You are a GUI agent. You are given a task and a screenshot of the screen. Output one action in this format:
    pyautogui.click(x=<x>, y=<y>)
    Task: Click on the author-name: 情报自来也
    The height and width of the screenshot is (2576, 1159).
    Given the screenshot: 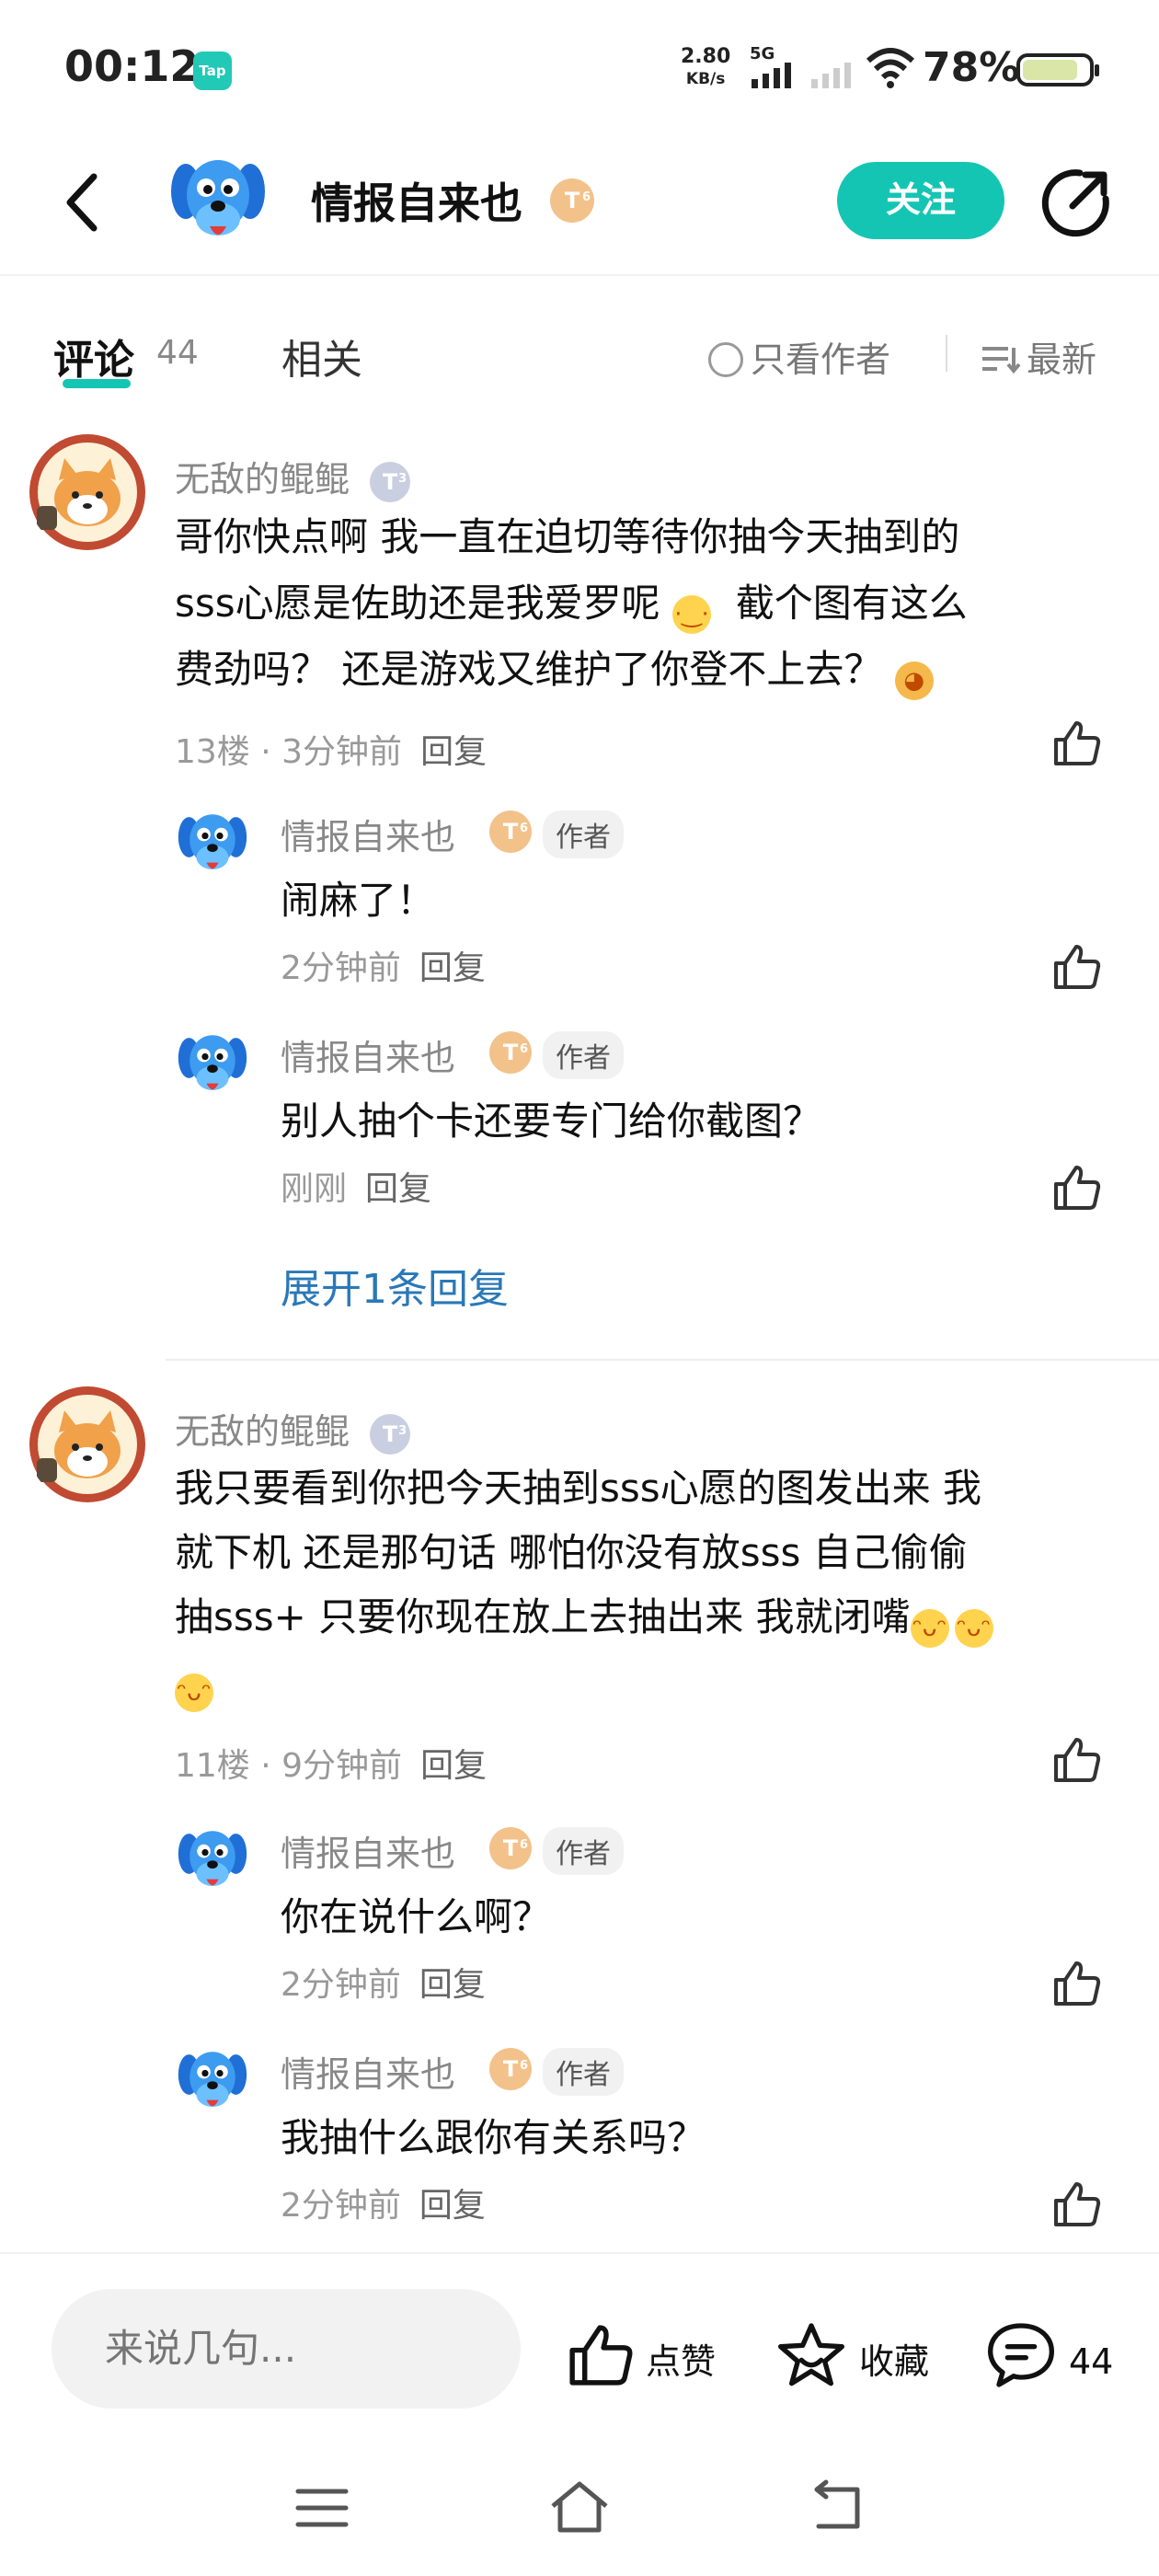 What is the action you would take?
    pyautogui.click(x=416, y=203)
    